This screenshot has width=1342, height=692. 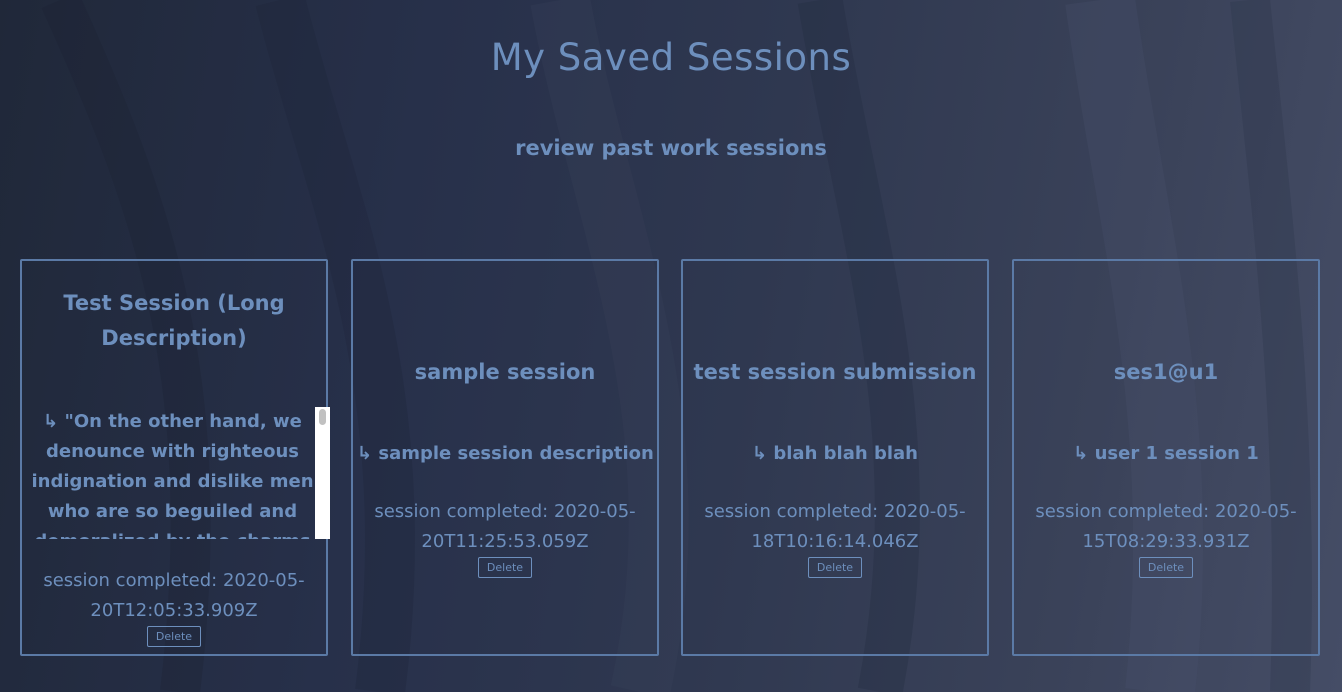 What do you see at coordinates (1166, 372) in the screenshot?
I see `session-title: ses1@u1` at bounding box center [1166, 372].